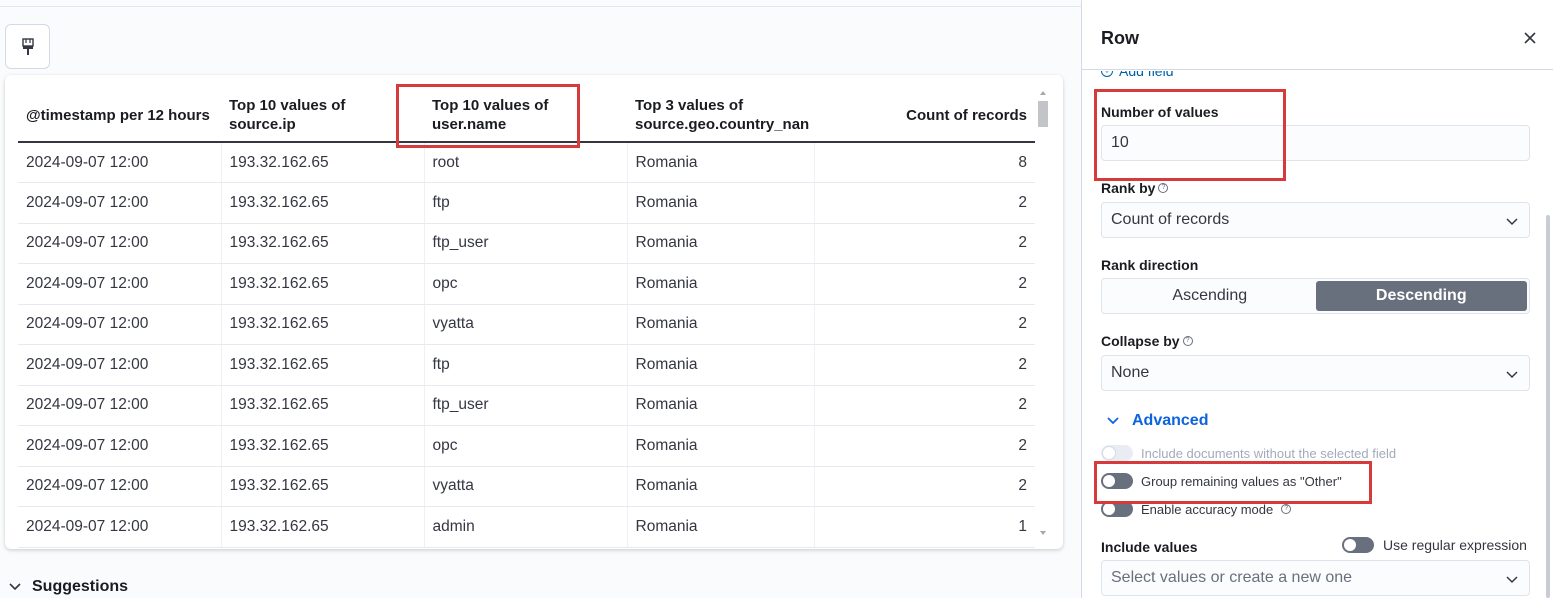  What do you see at coordinates (1317, 35) in the screenshot?
I see `flyout-header: Row` at bounding box center [1317, 35].